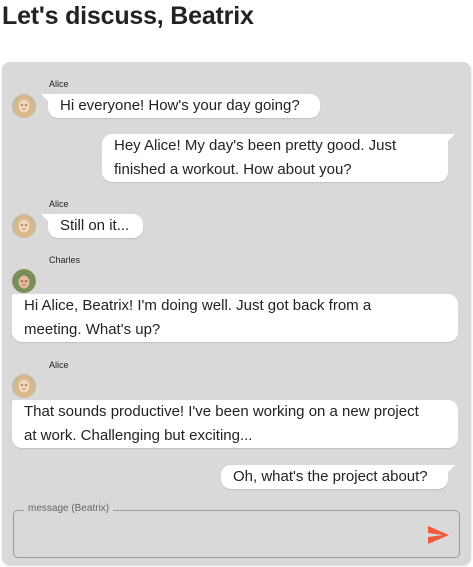 The image size is (473, 567). I want to click on message-field-label: message (Beatrix), so click(69, 508).